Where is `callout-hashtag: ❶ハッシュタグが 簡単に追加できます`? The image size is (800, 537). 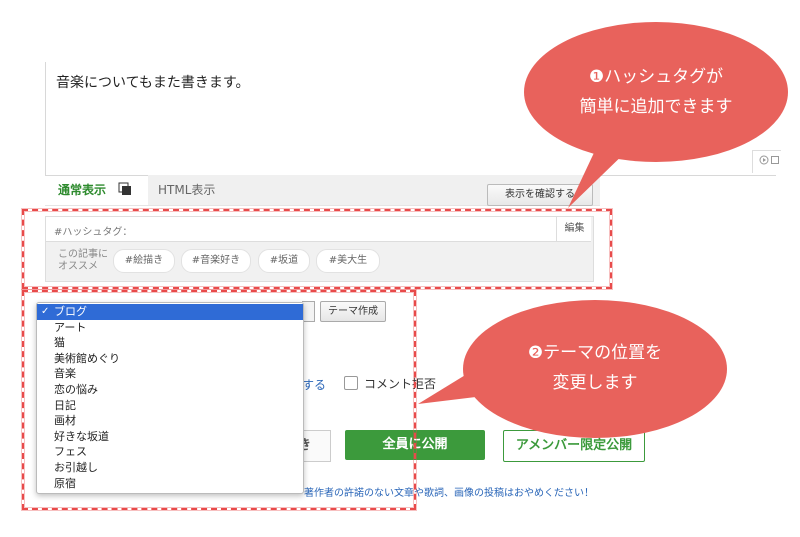
callout-hashtag: ❶ハッシュタグが 簡単に追加できます is located at coordinates (656, 92).